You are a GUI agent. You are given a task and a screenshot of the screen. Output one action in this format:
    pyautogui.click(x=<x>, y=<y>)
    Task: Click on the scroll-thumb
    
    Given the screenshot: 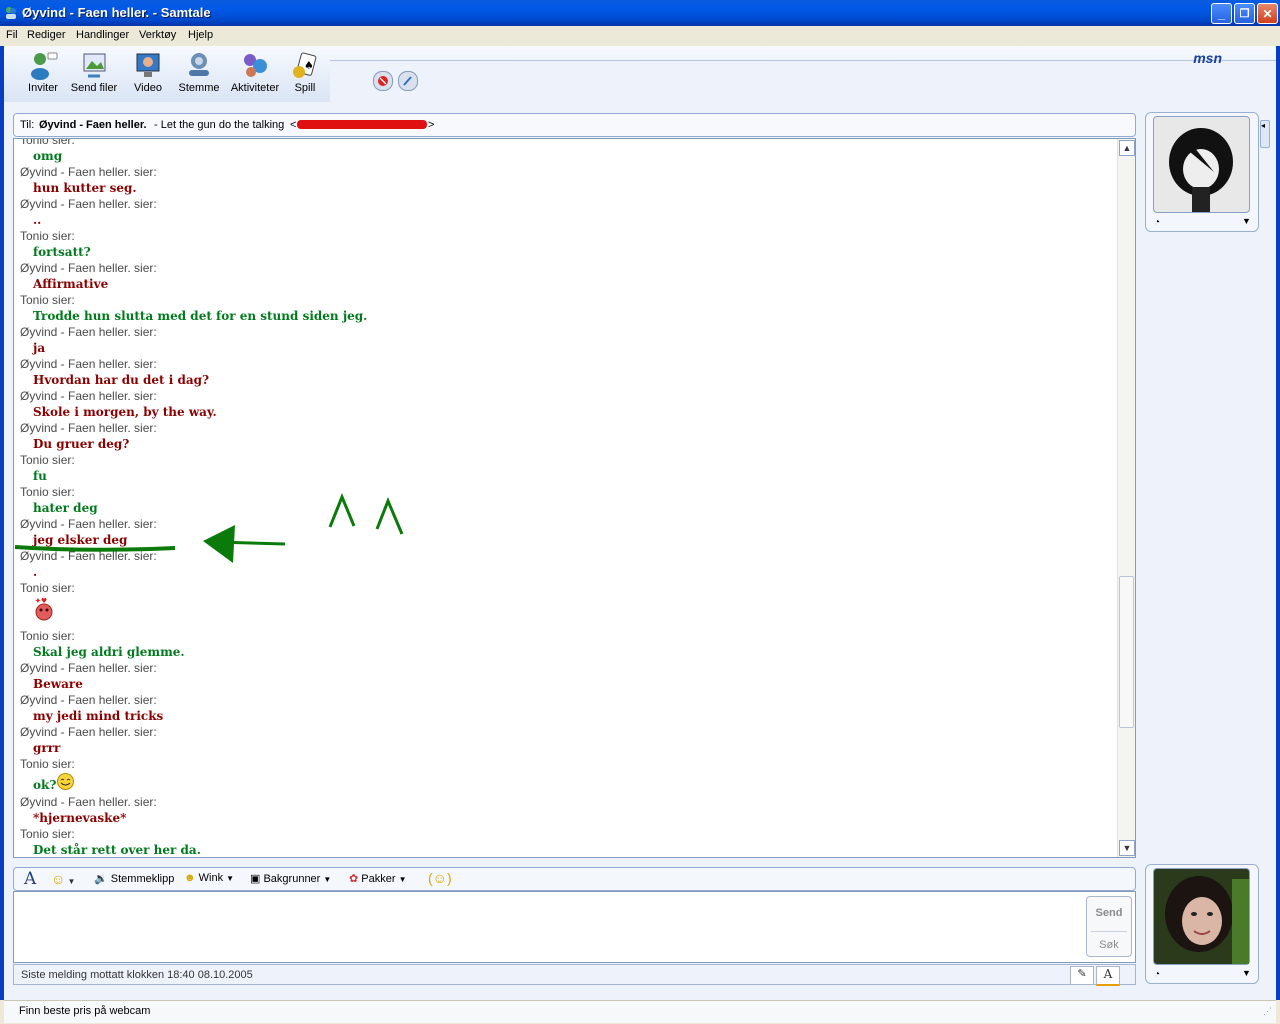 What is the action you would take?
    pyautogui.click(x=1126, y=652)
    